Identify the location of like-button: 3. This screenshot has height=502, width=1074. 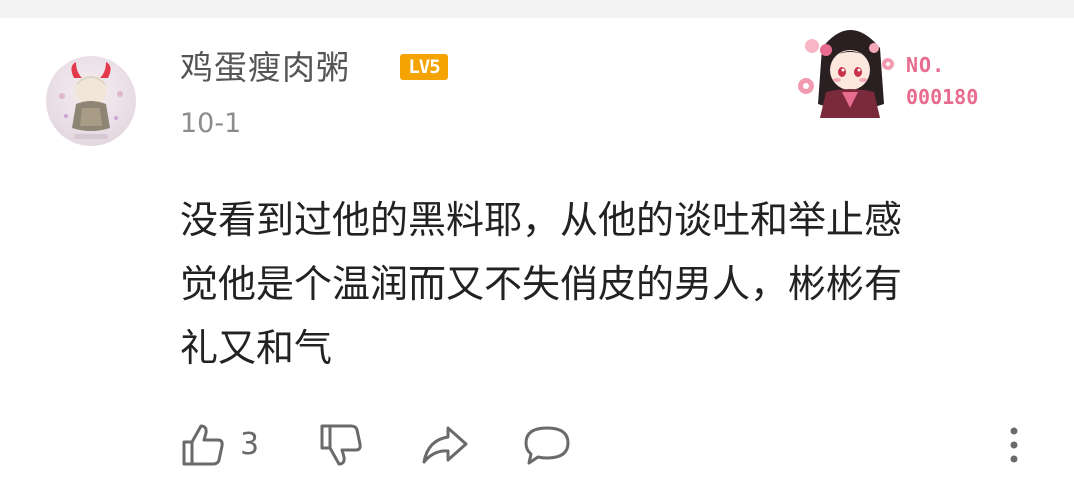
(219, 445).